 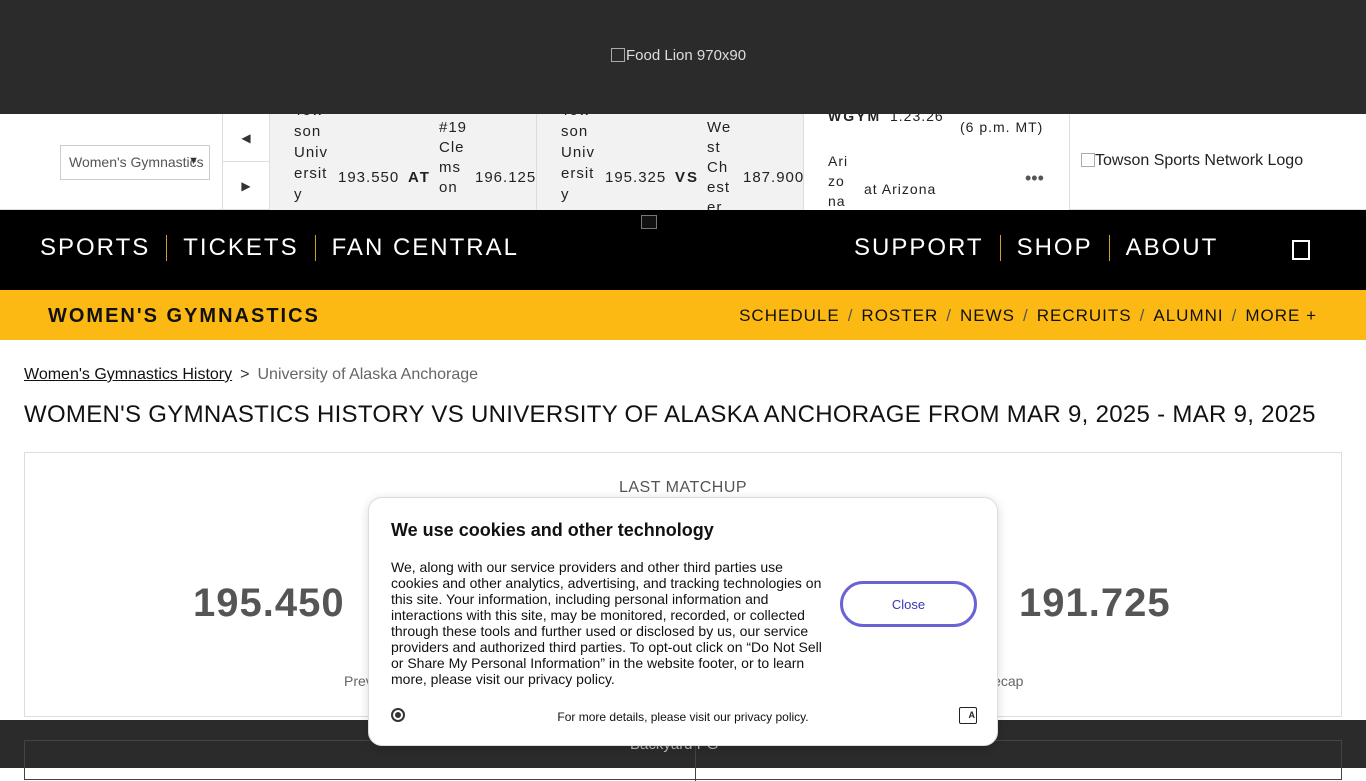 What do you see at coordinates (241, 248) in the screenshot?
I see `nav-item-tickets: TICKETS` at bounding box center [241, 248].